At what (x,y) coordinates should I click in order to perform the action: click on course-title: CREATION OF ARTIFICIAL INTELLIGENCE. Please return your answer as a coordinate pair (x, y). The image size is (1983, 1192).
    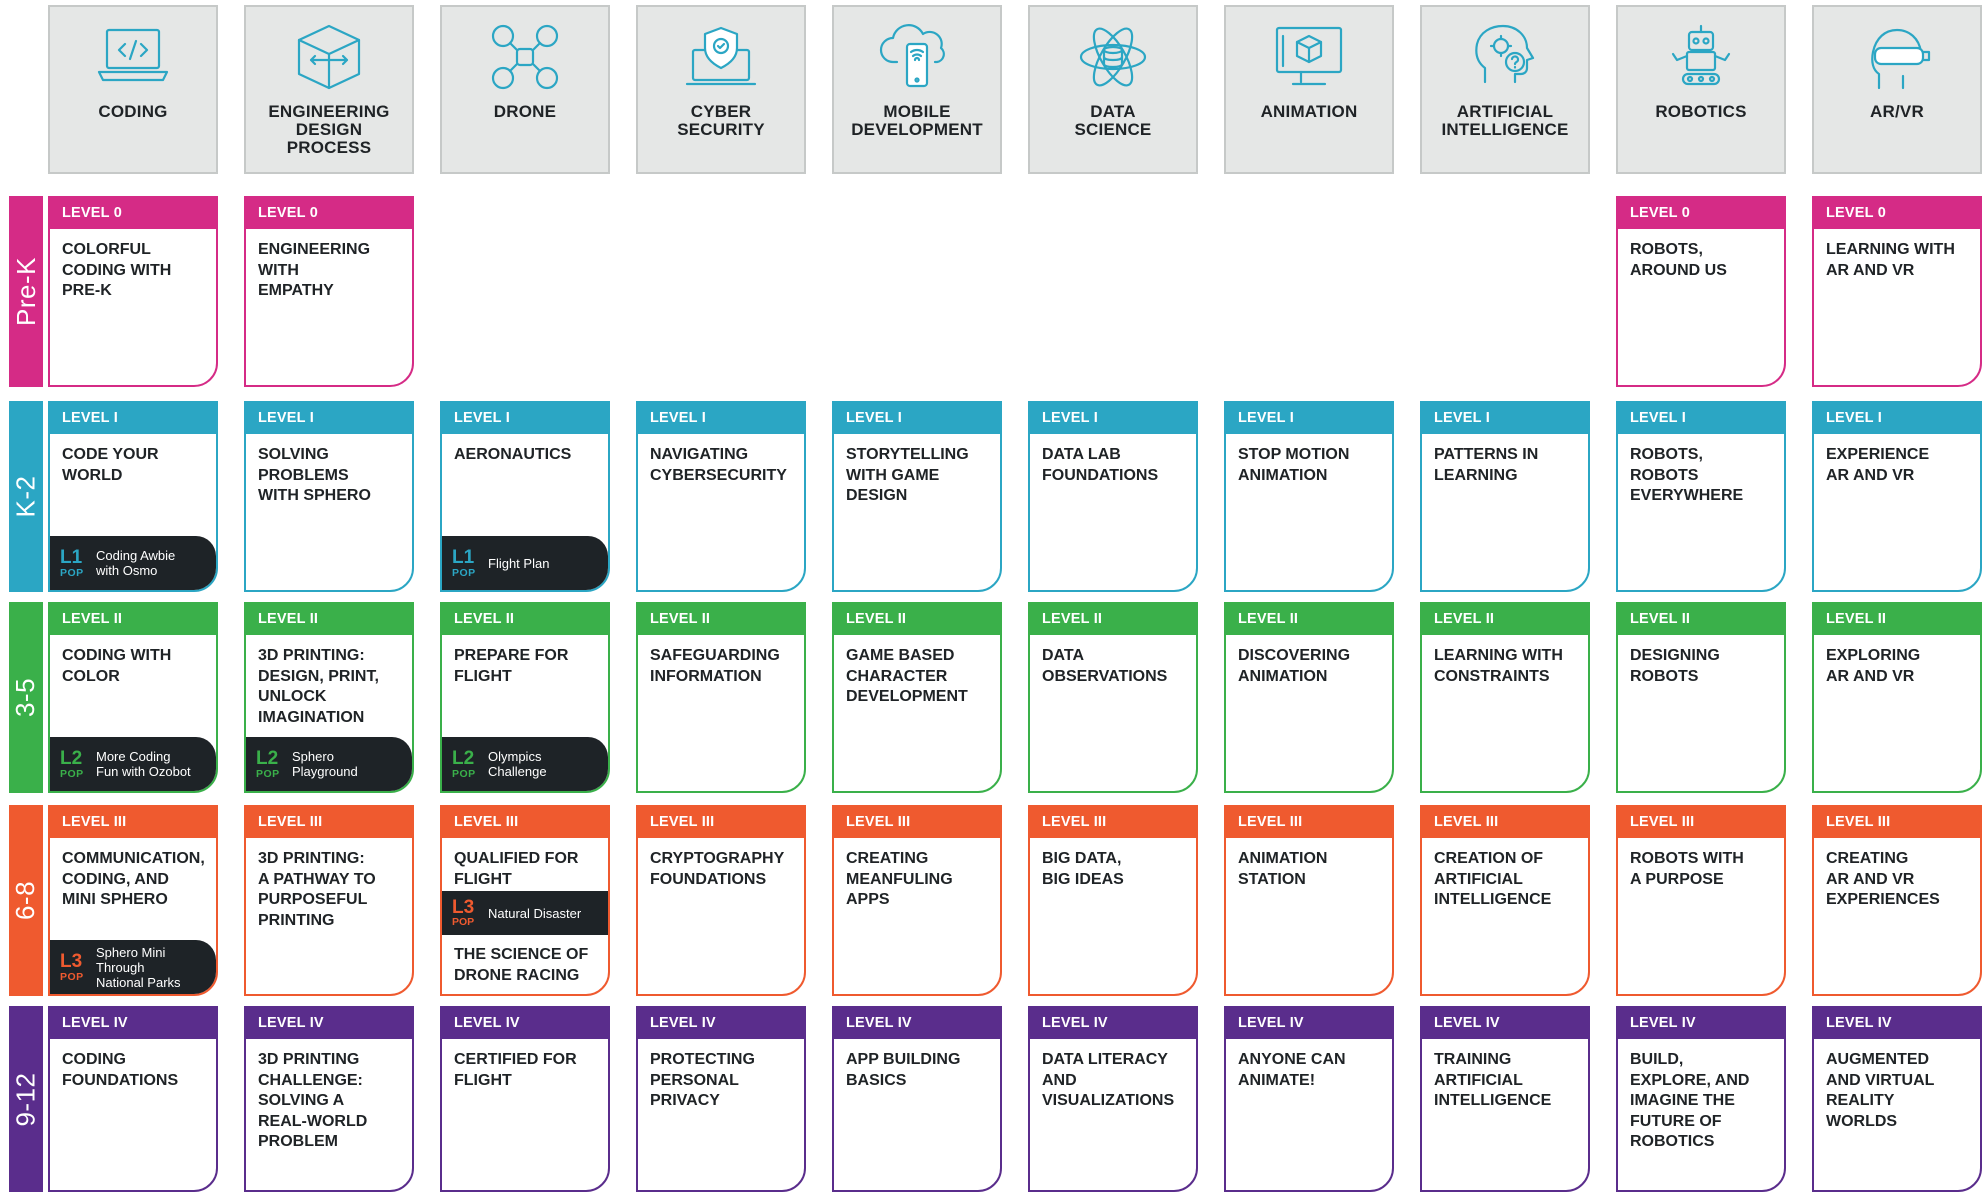
    Looking at the image, I should click on (1493, 879).